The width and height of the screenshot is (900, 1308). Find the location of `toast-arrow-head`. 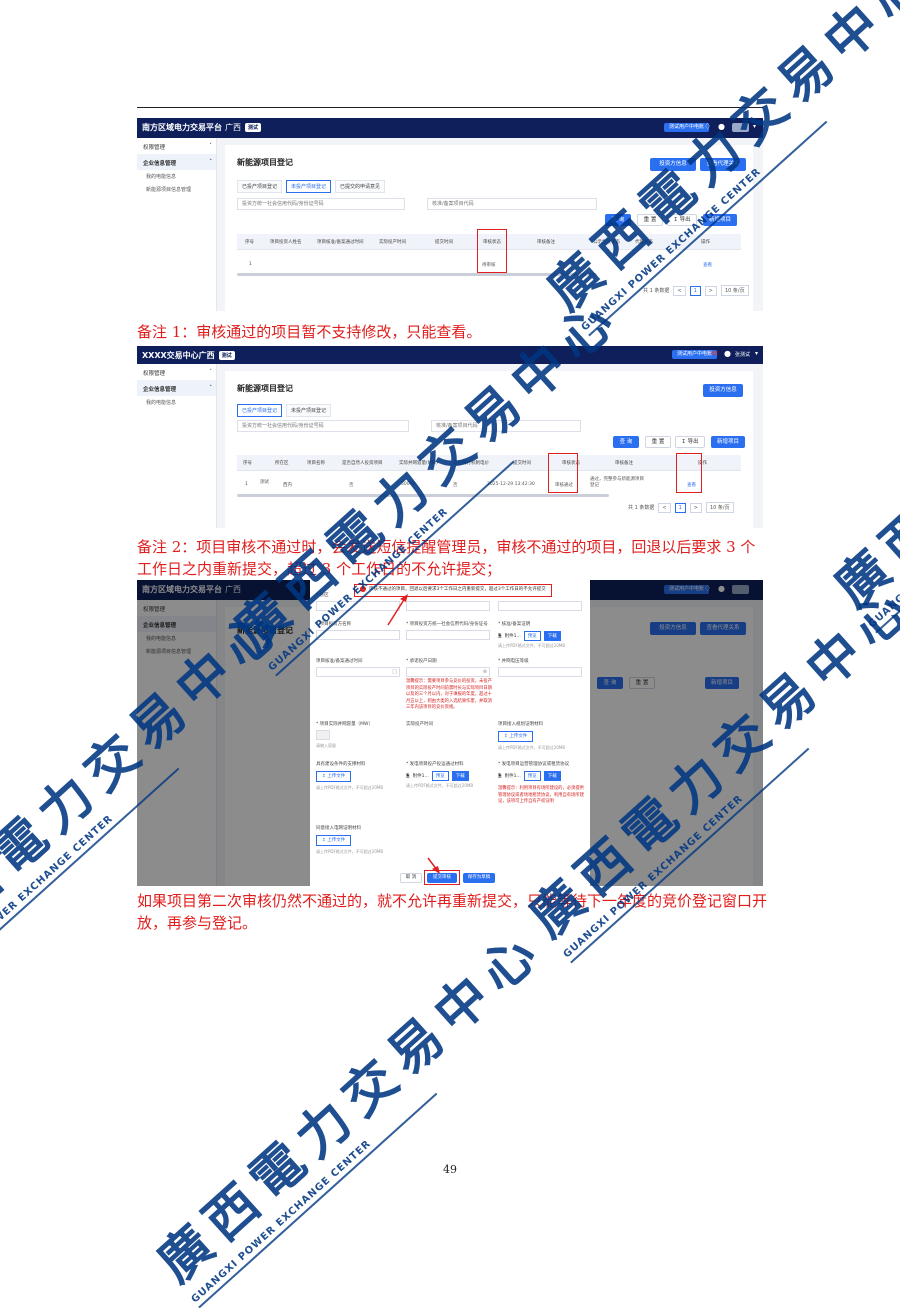

toast-arrow-head is located at coordinates (404, 598).